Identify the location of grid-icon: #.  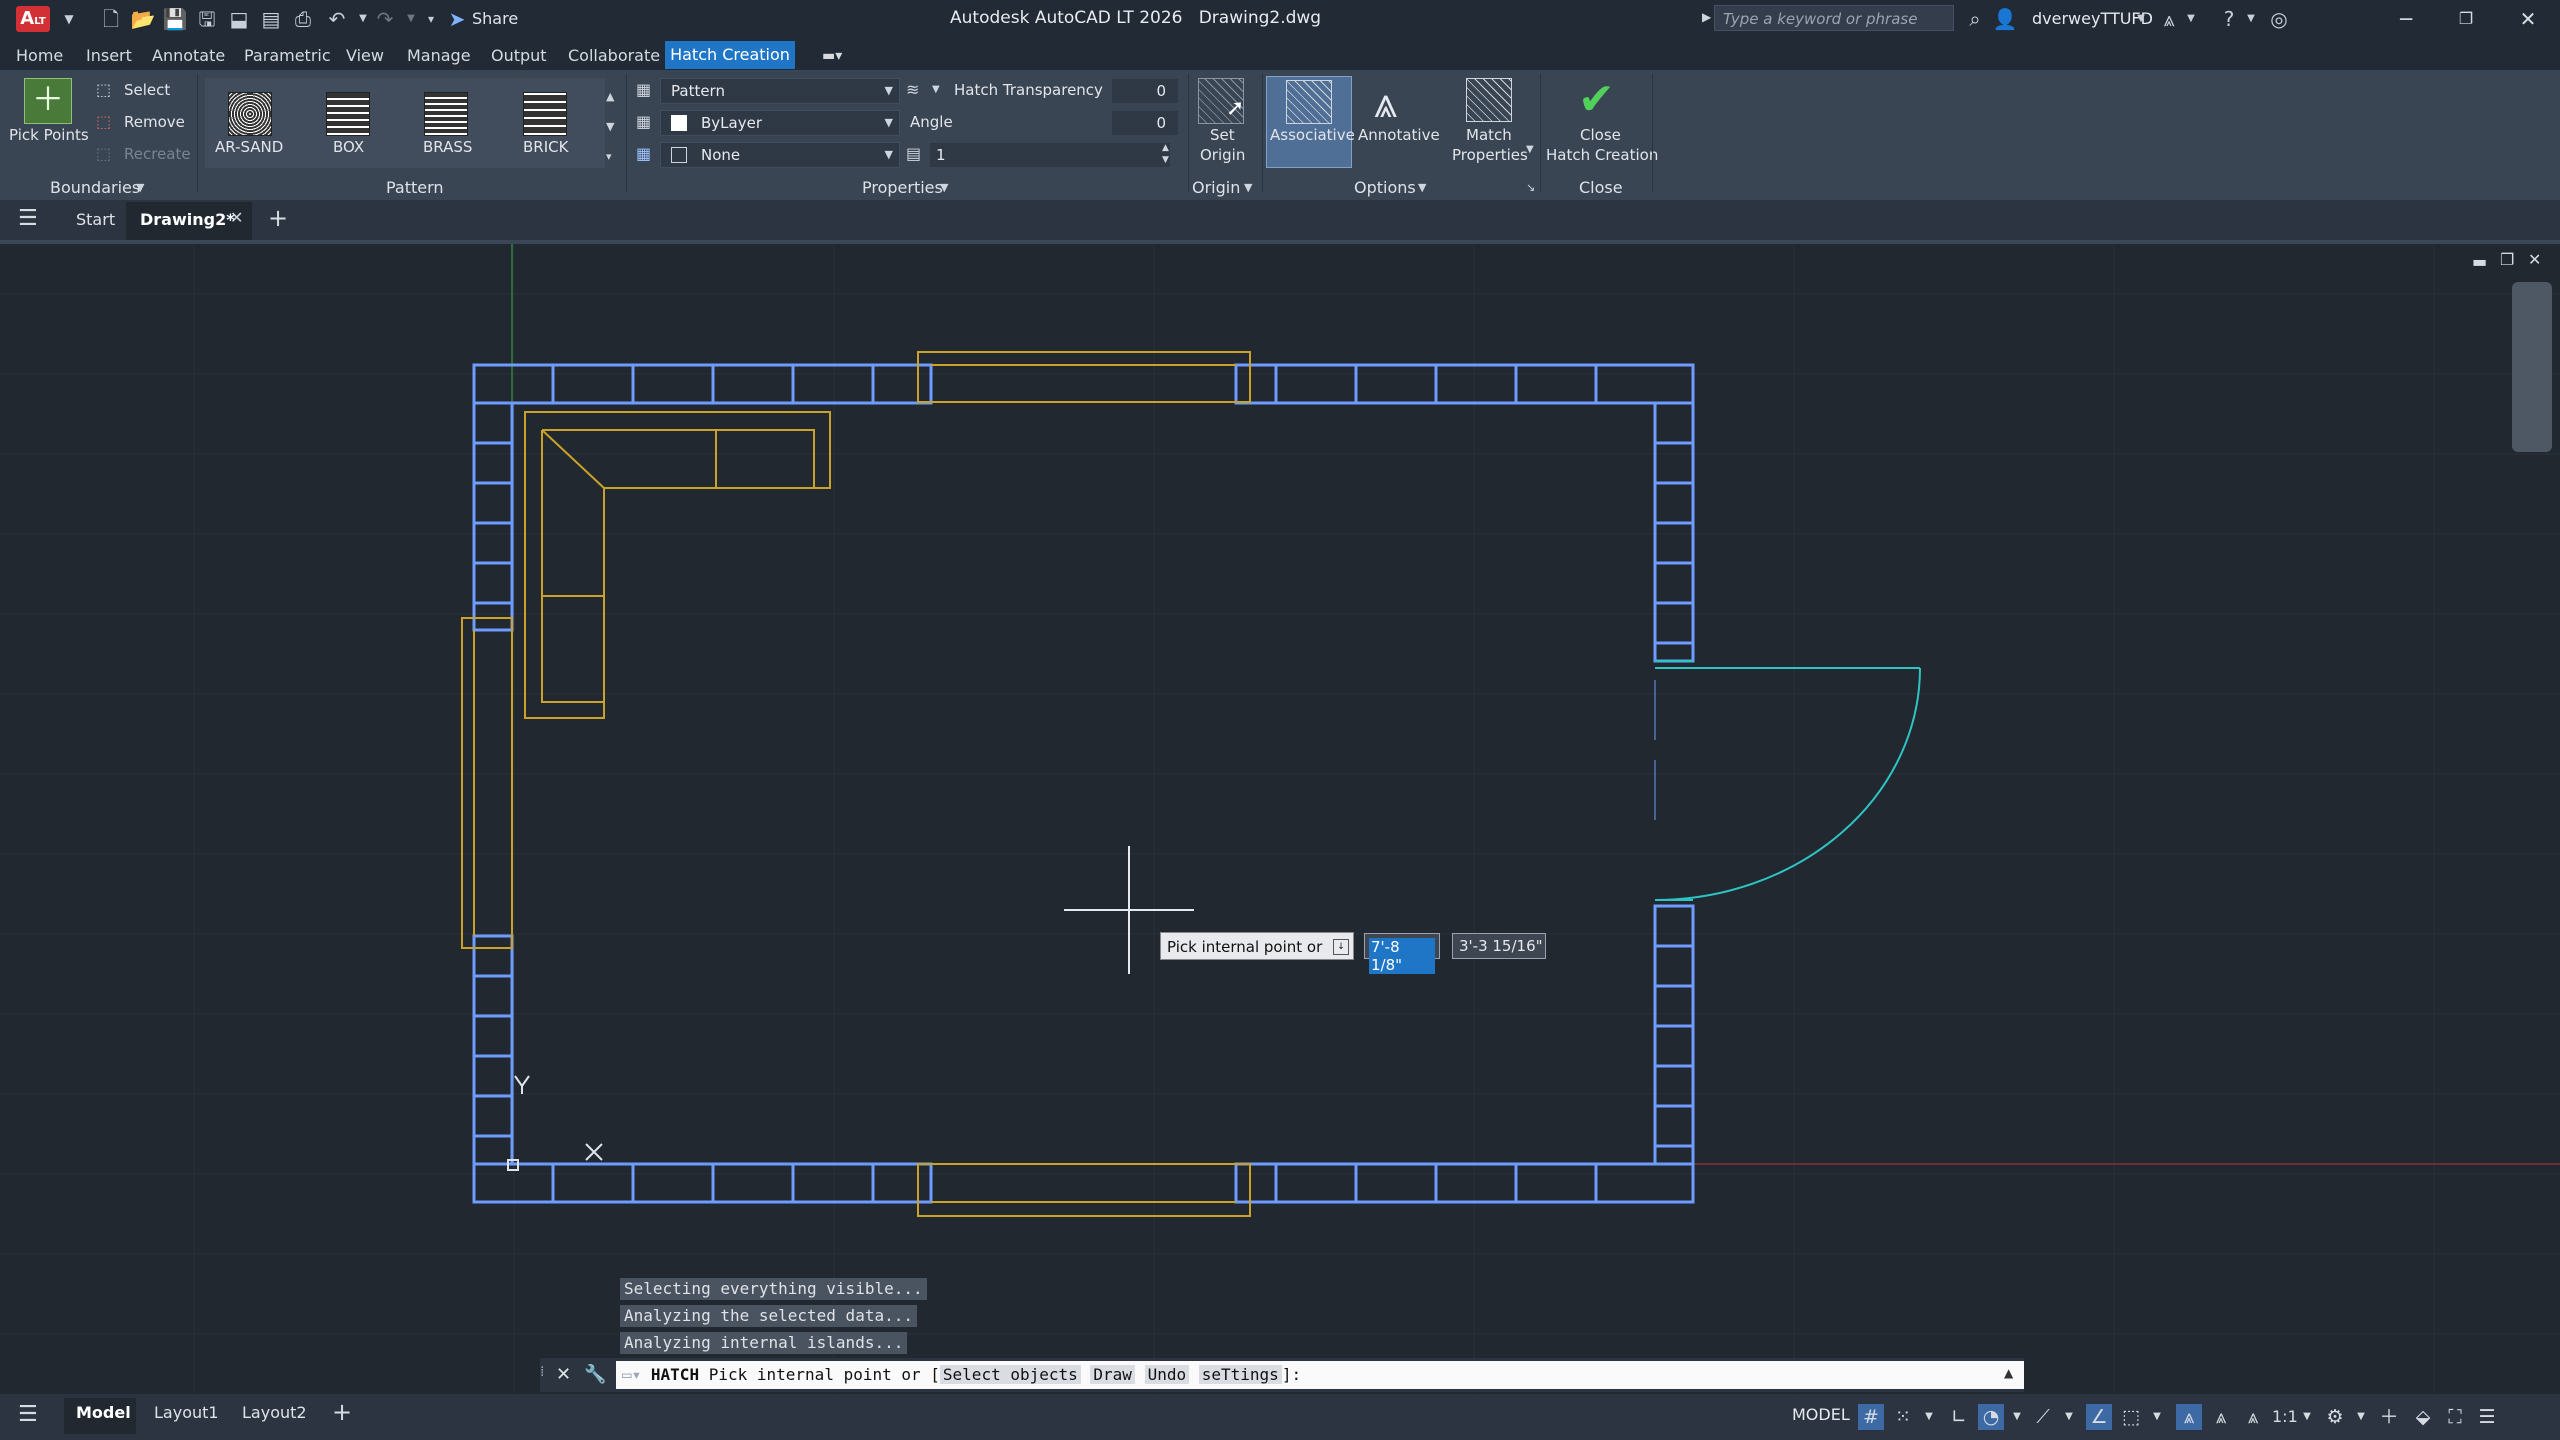
(1871, 1417).